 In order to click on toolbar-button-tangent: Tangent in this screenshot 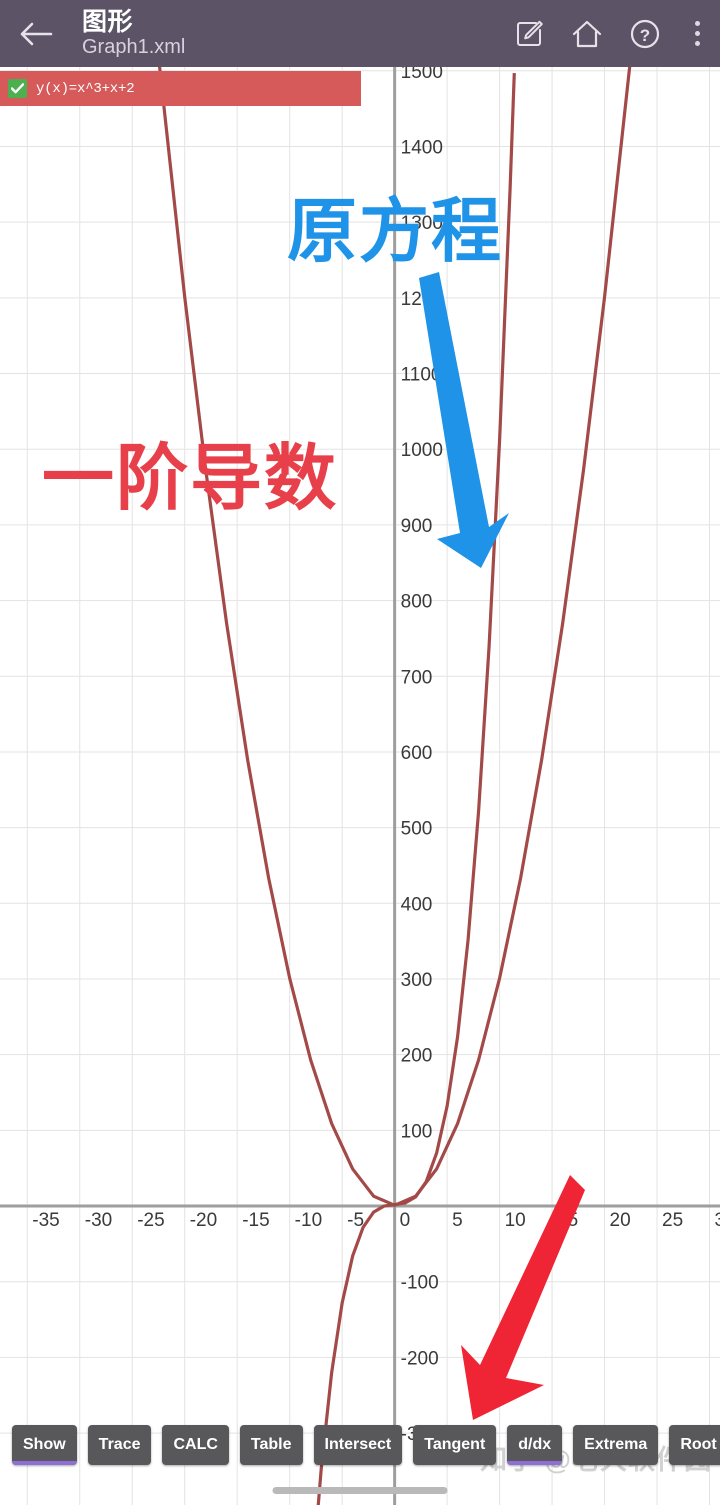, I will do `click(455, 1444)`.